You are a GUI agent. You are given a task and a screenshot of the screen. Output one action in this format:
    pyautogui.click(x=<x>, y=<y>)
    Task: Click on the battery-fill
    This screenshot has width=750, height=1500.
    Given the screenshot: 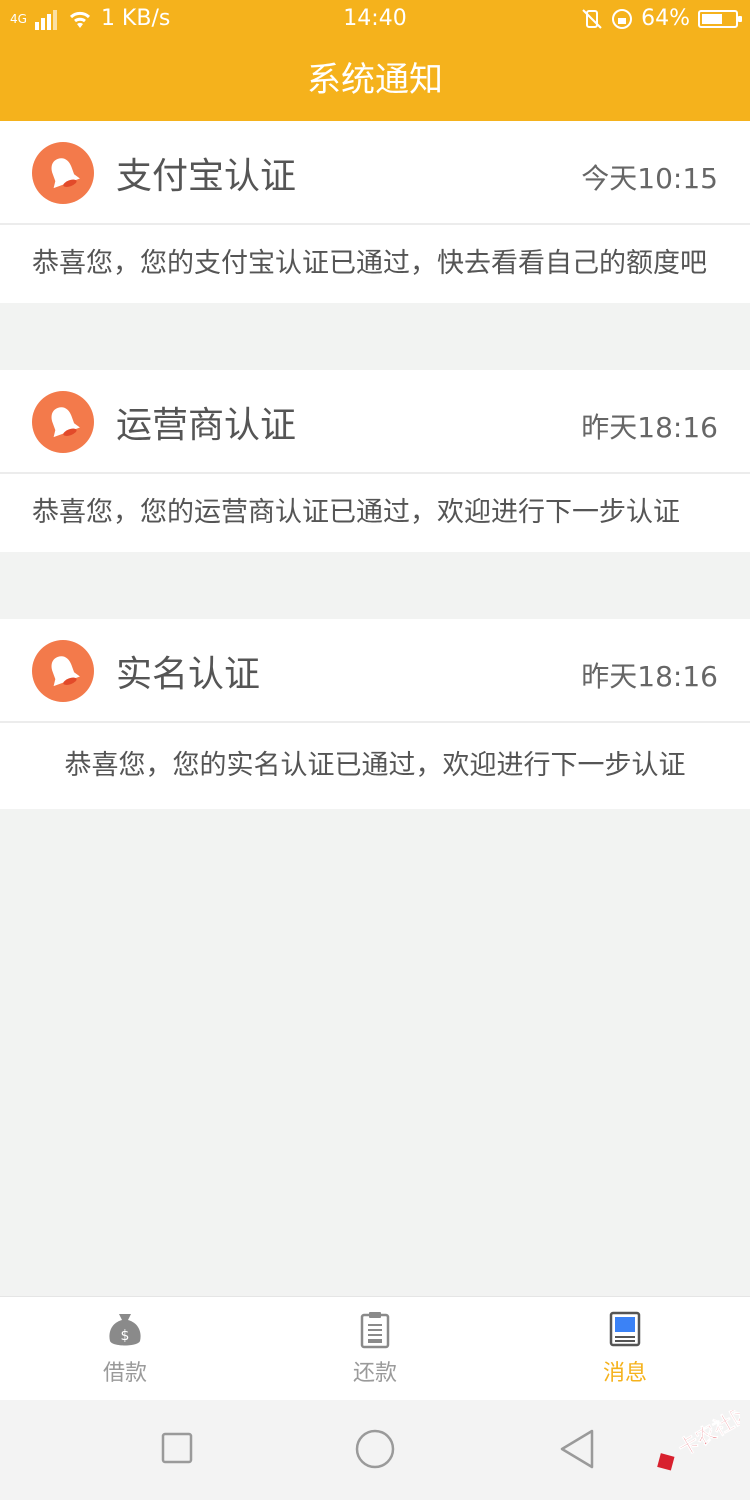 What is the action you would take?
    pyautogui.click(x=712, y=18)
    